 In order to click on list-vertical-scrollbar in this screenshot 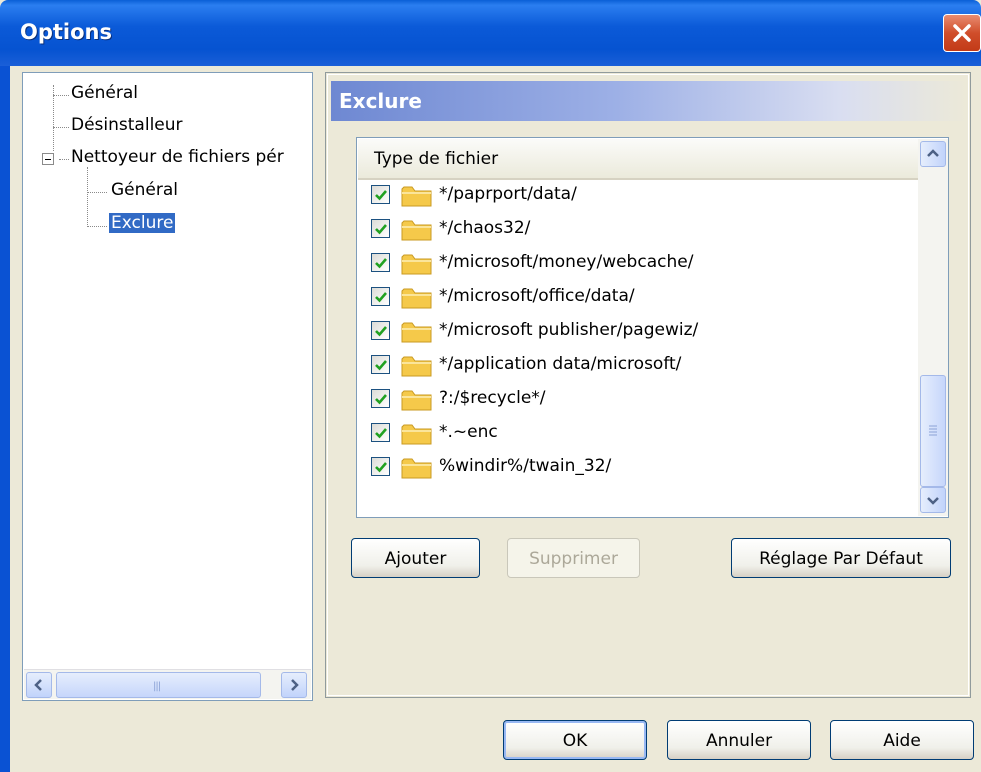, I will do `click(933, 327)`.